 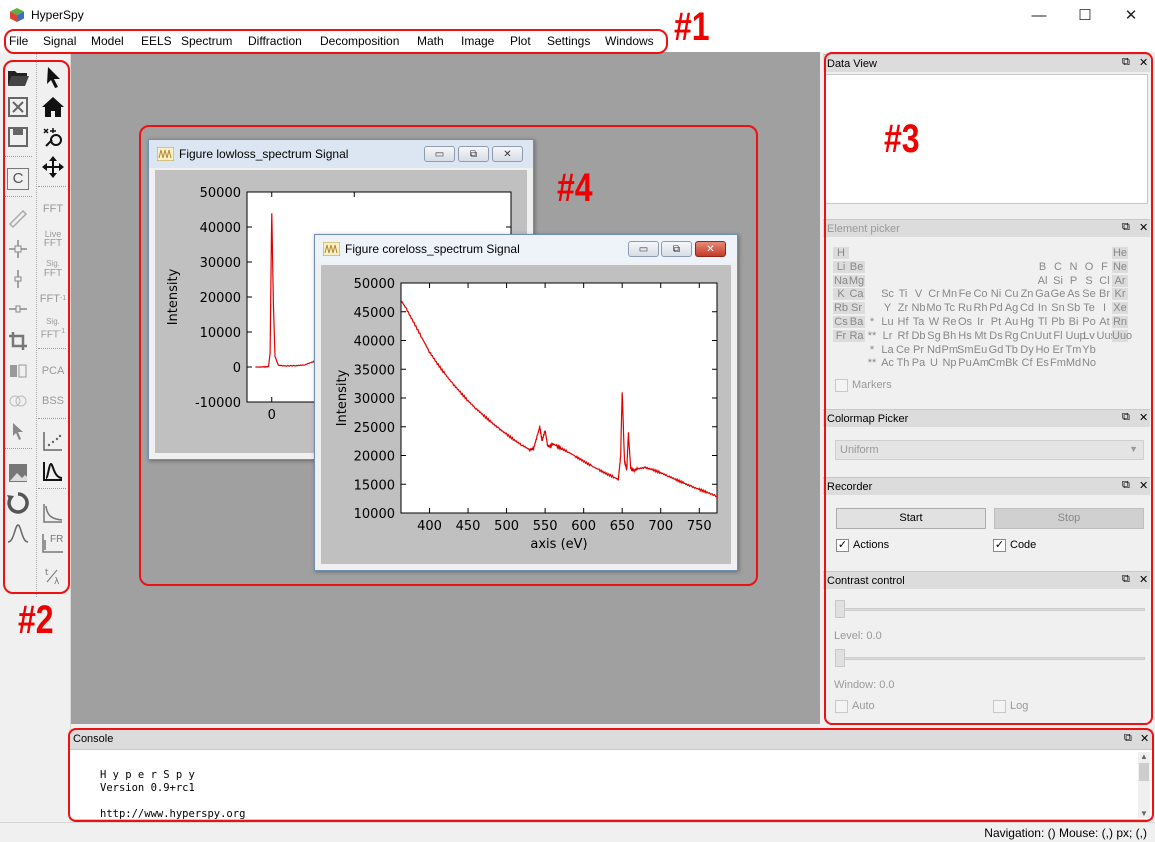 What do you see at coordinates (903, 363) in the screenshot?
I see `element-Th: Th` at bounding box center [903, 363].